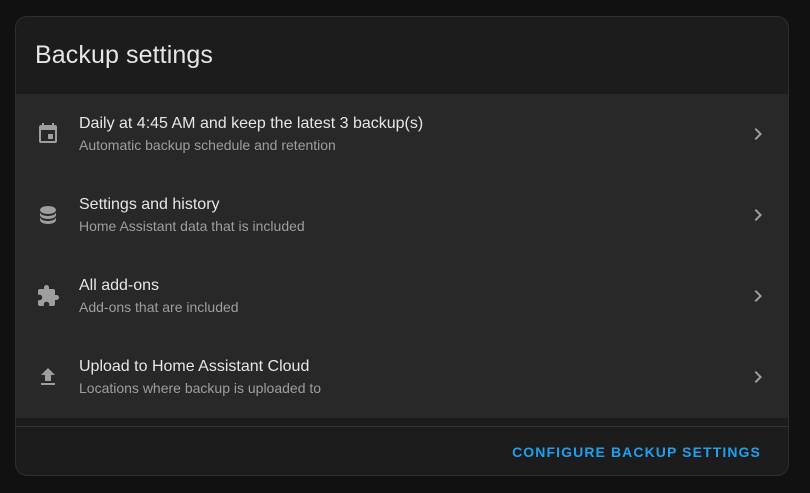 This screenshot has height=493, width=810. Describe the element at coordinates (124, 55) in the screenshot. I see `card-title: Backup settings` at that location.